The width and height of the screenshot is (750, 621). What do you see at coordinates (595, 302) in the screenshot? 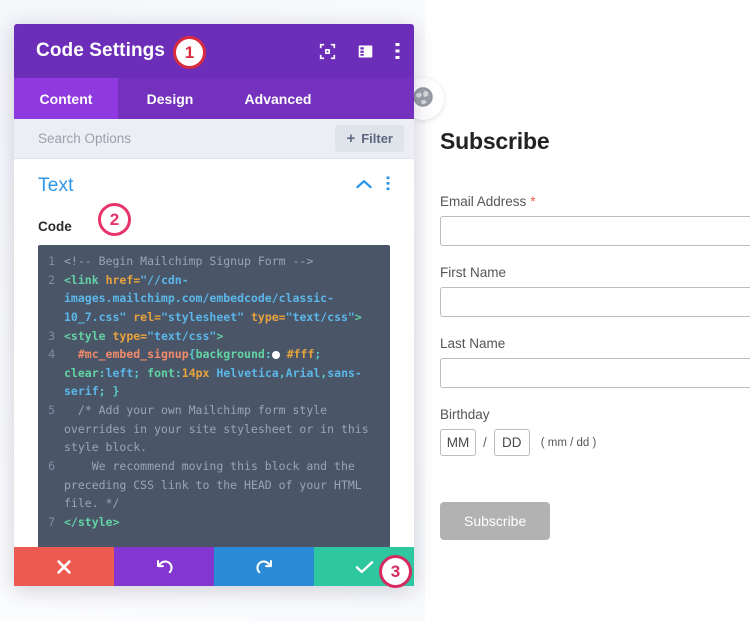
I see `first-name-field` at bounding box center [595, 302].